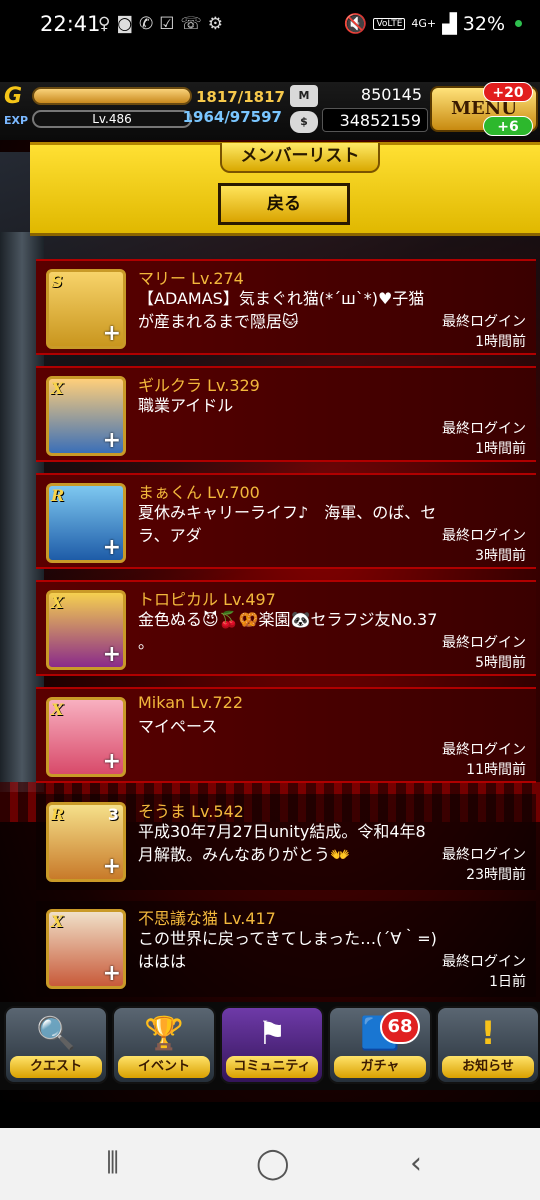  Describe the element at coordinates (380, 1067) in the screenshot. I see `nav-gacha-label: ガチャ` at that location.